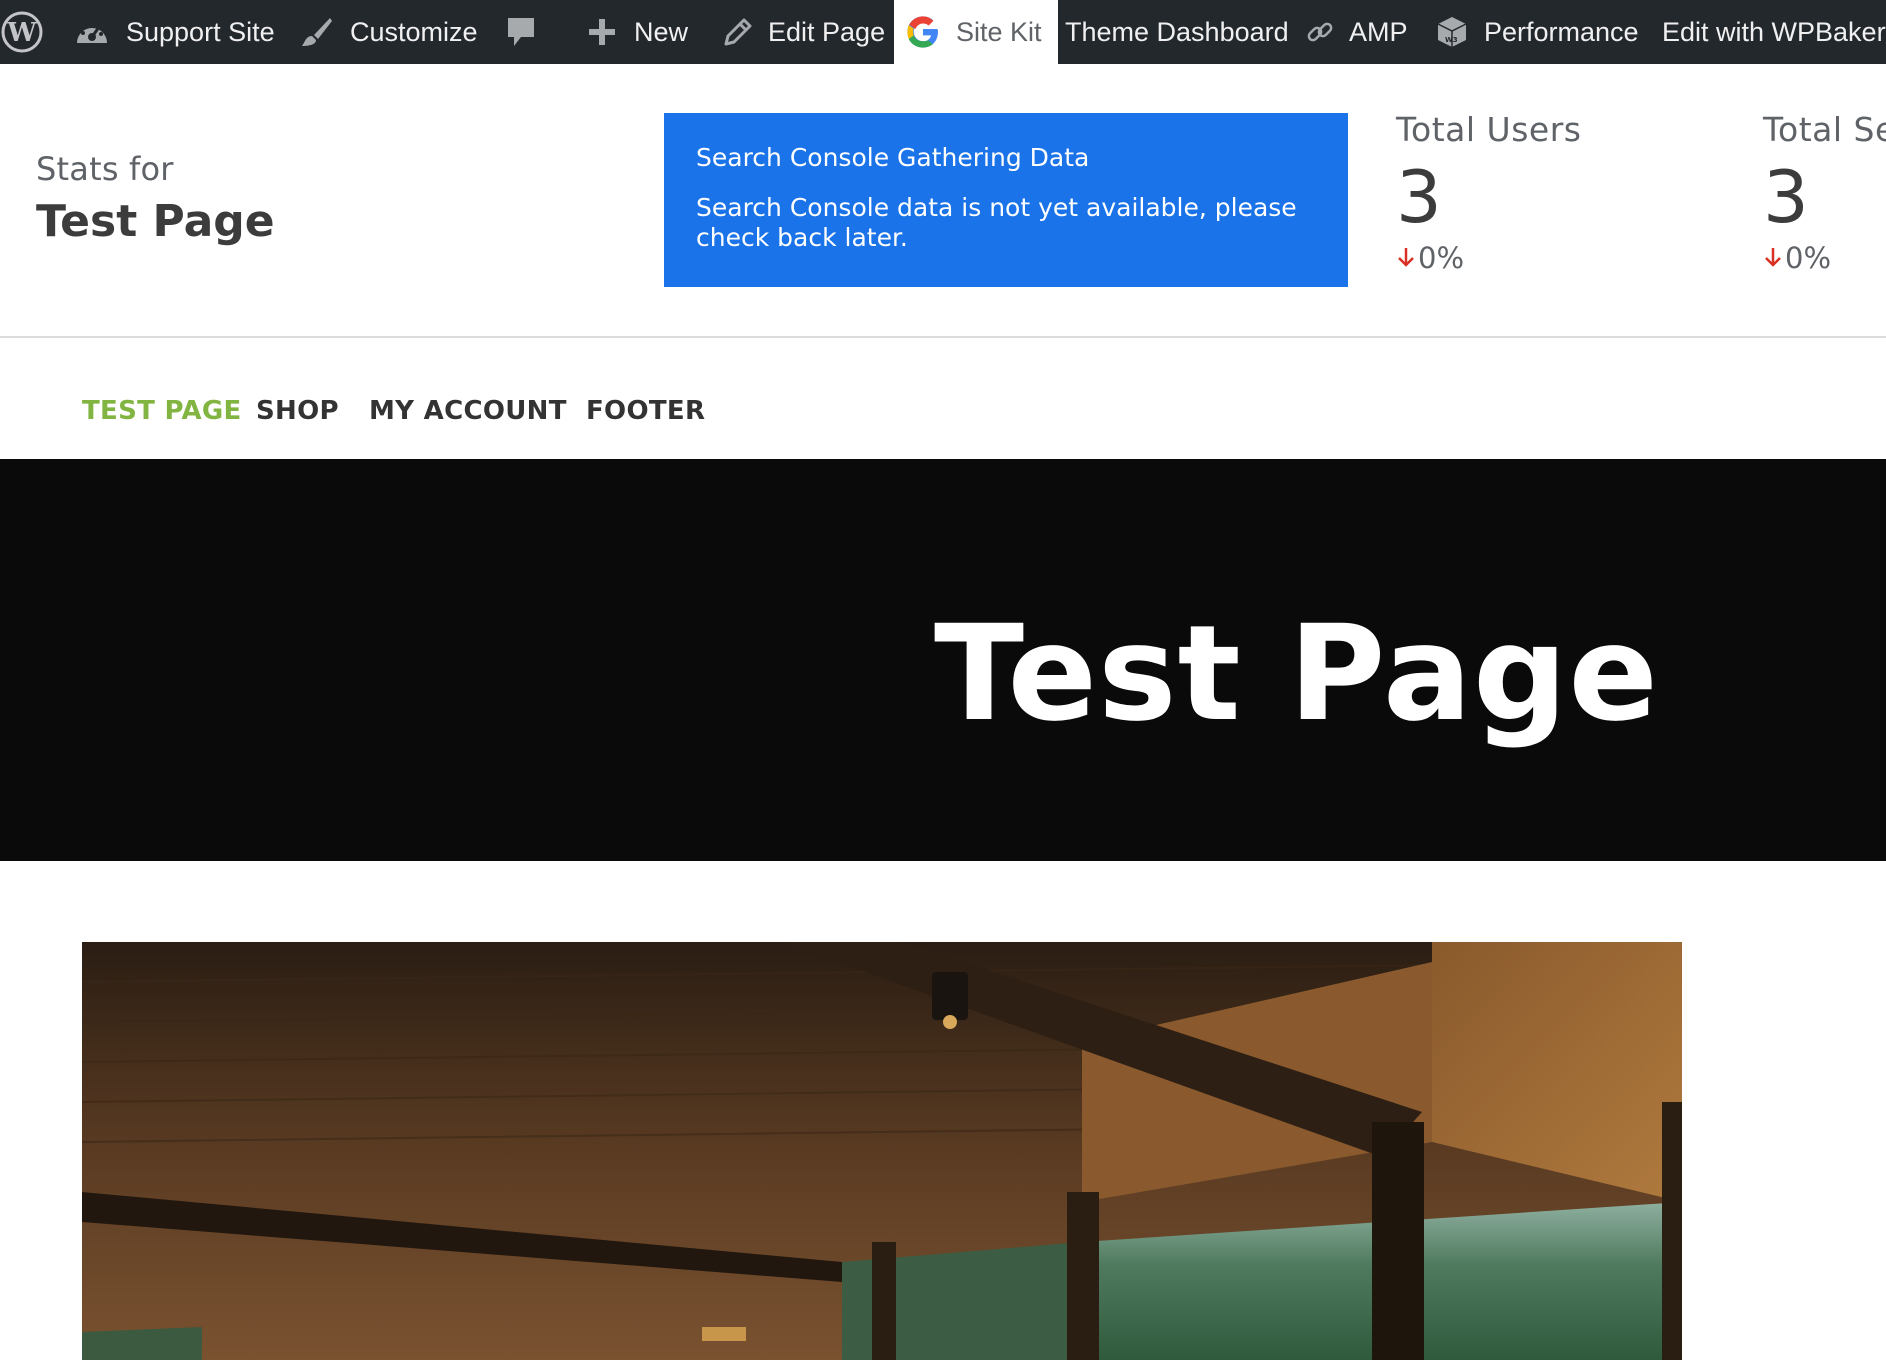 The height and width of the screenshot is (1360, 1886). I want to click on stats-for-label: Stats for, so click(105, 169).